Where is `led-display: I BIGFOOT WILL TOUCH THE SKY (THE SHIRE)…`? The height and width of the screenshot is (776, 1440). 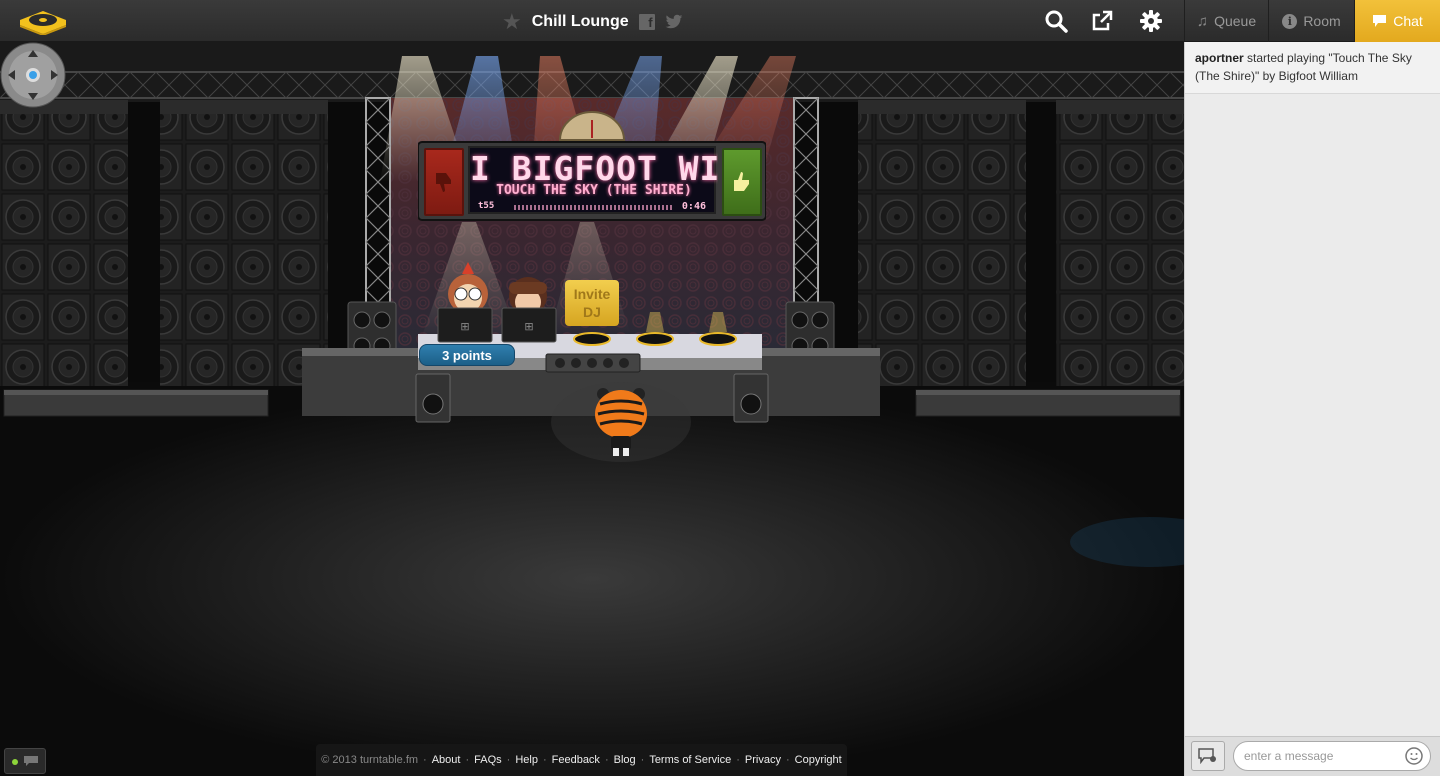
led-display: I BIGFOOT WILL TOUCH THE SKY (THE SHIRE)… is located at coordinates (593, 180).